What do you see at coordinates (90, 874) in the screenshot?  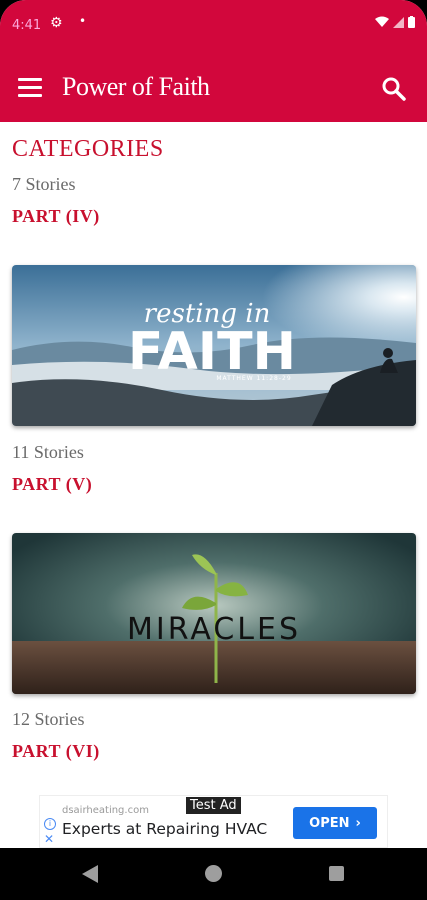 I see `back-icon` at bounding box center [90, 874].